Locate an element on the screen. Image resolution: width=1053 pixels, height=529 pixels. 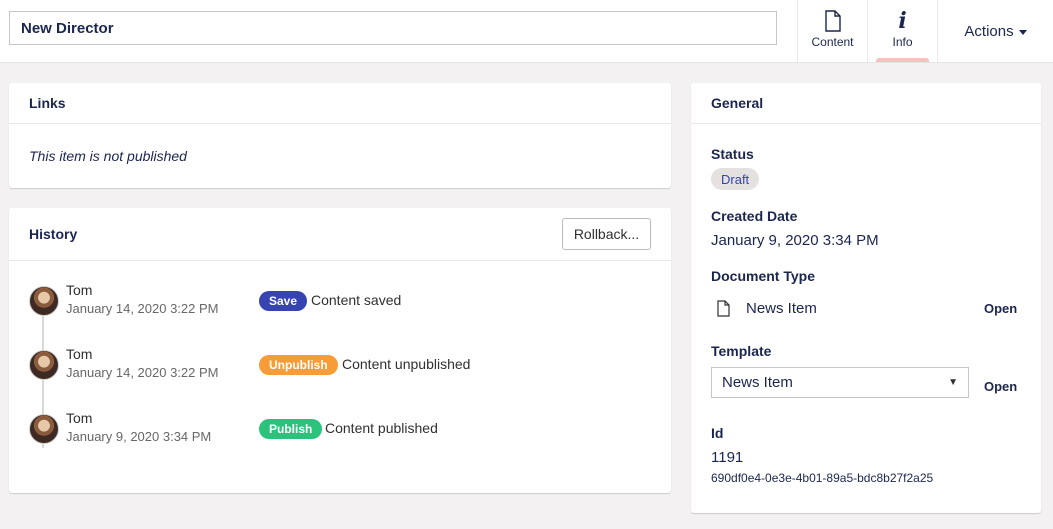
history-message: Content unpublished is located at coordinates (406, 364).